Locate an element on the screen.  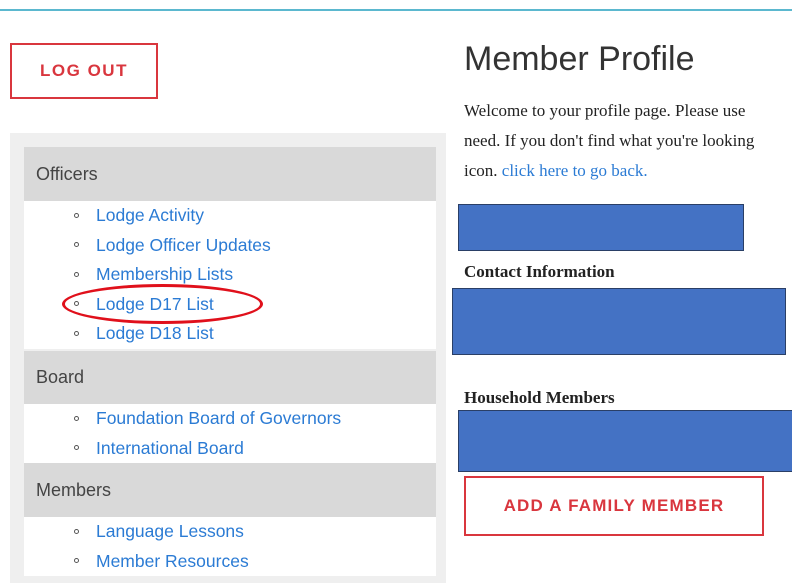
list-item: International Board is located at coordinates (230, 449).